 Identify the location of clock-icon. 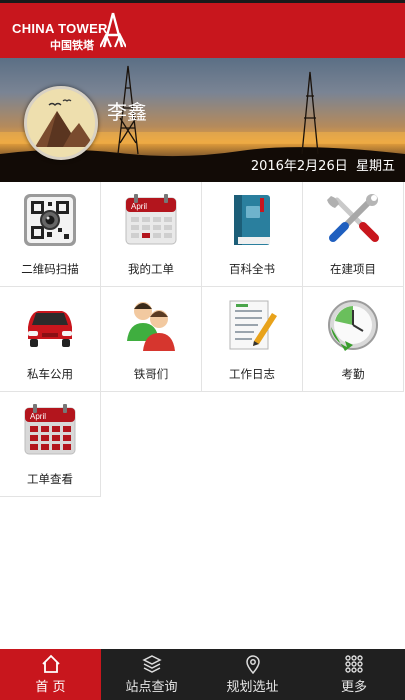
(353, 325).